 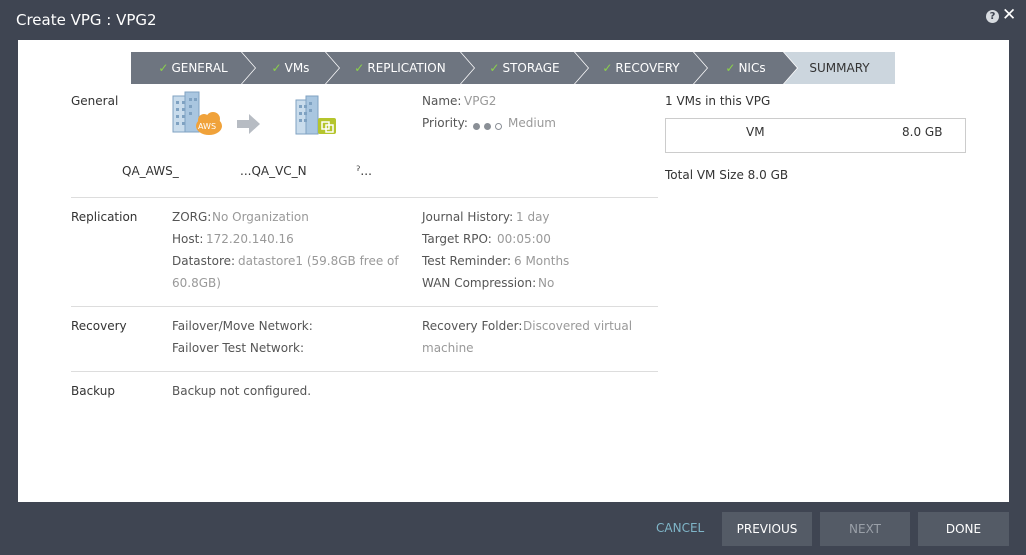 What do you see at coordinates (524, 239) in the screenshot?
I see `target-rpo-value: 00:05:00` at bounding box center [524, 239].